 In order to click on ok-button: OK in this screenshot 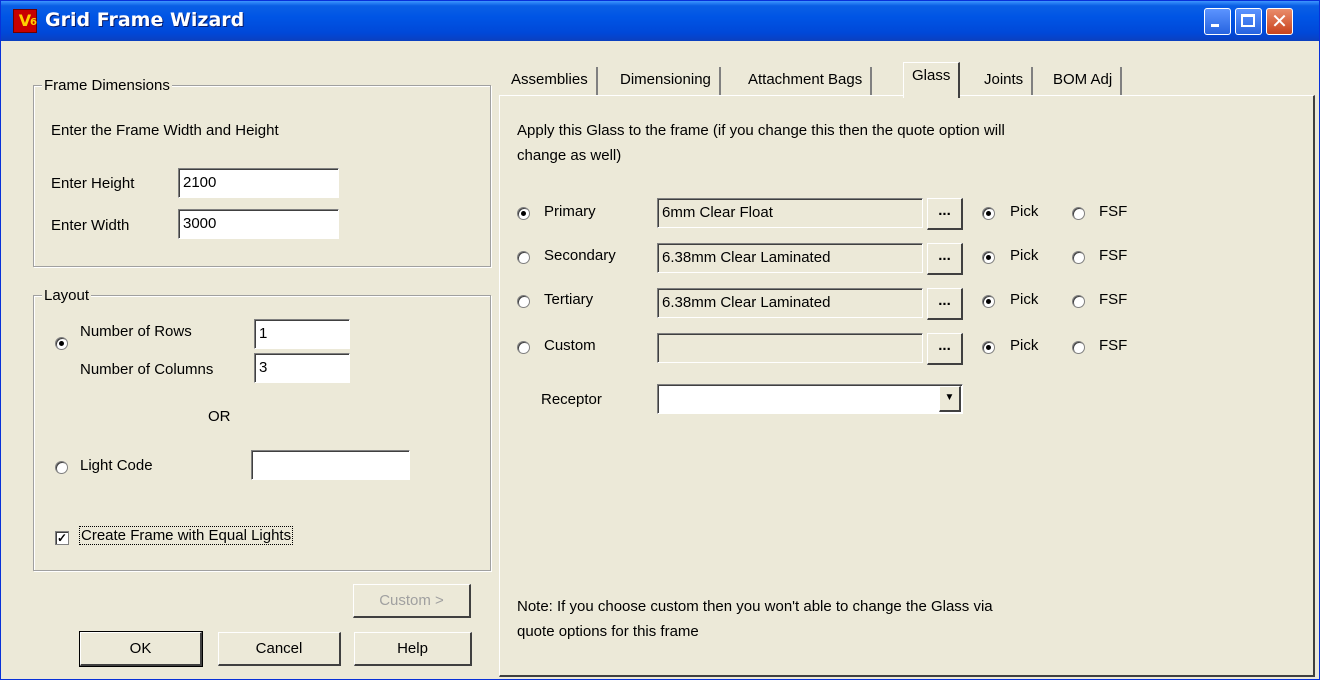, I will do `click(141, 649)`.